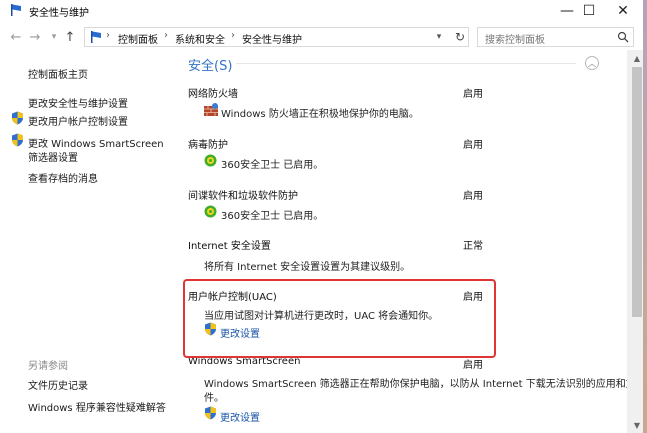 This screenshot has width=647, height=433. I want to click on smartscreen-status: 启用, so click(473, 365).